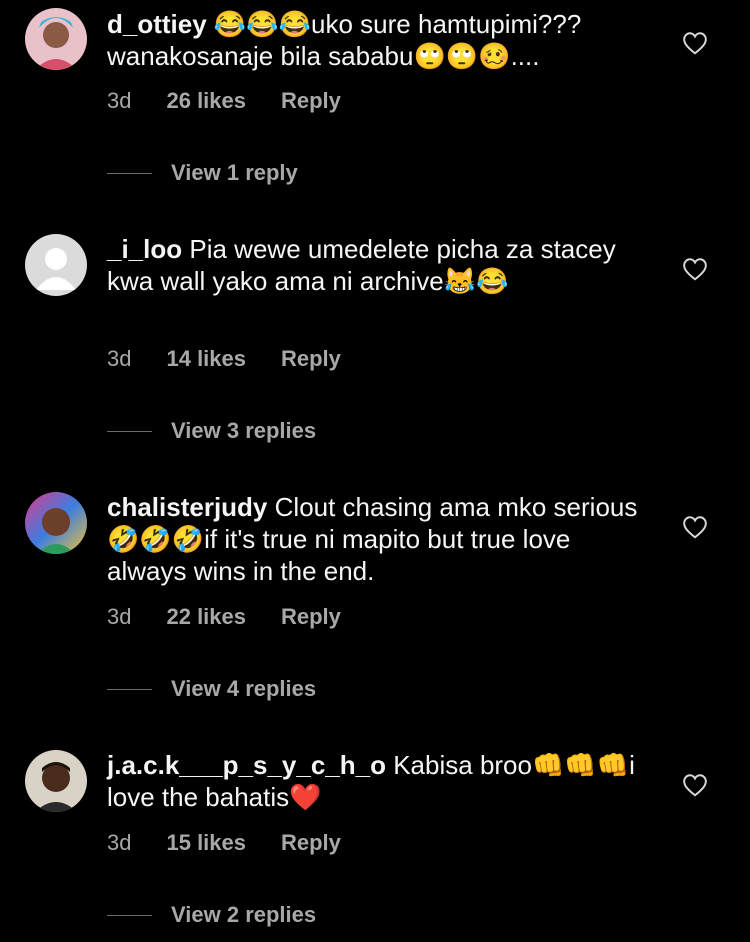 Image resolution: width=750 pixels, height=942 pixels. What do you see at coordinates (244, 914) in the screenshot?
I see `view-replies-label: View 2 replies` at bounding box center [244, 914].